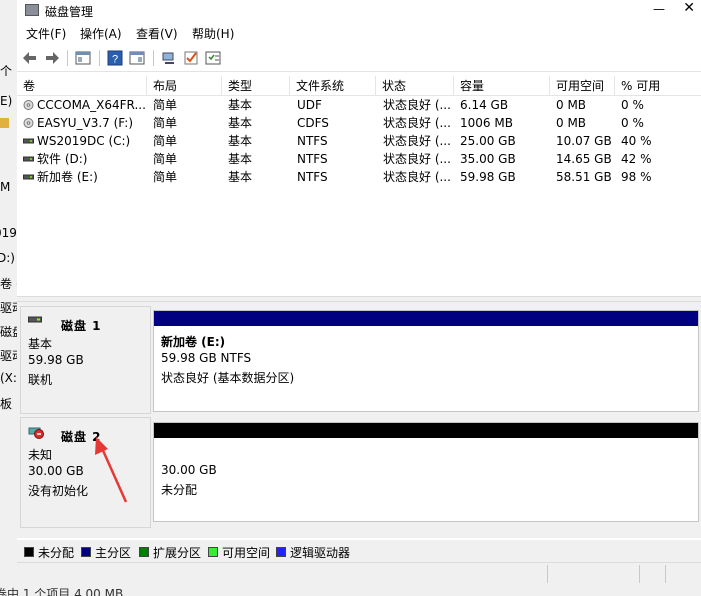  Describe the element at coordinates (8, 284) in the screenshot. I see `bg-text: 卷 (` at that location.